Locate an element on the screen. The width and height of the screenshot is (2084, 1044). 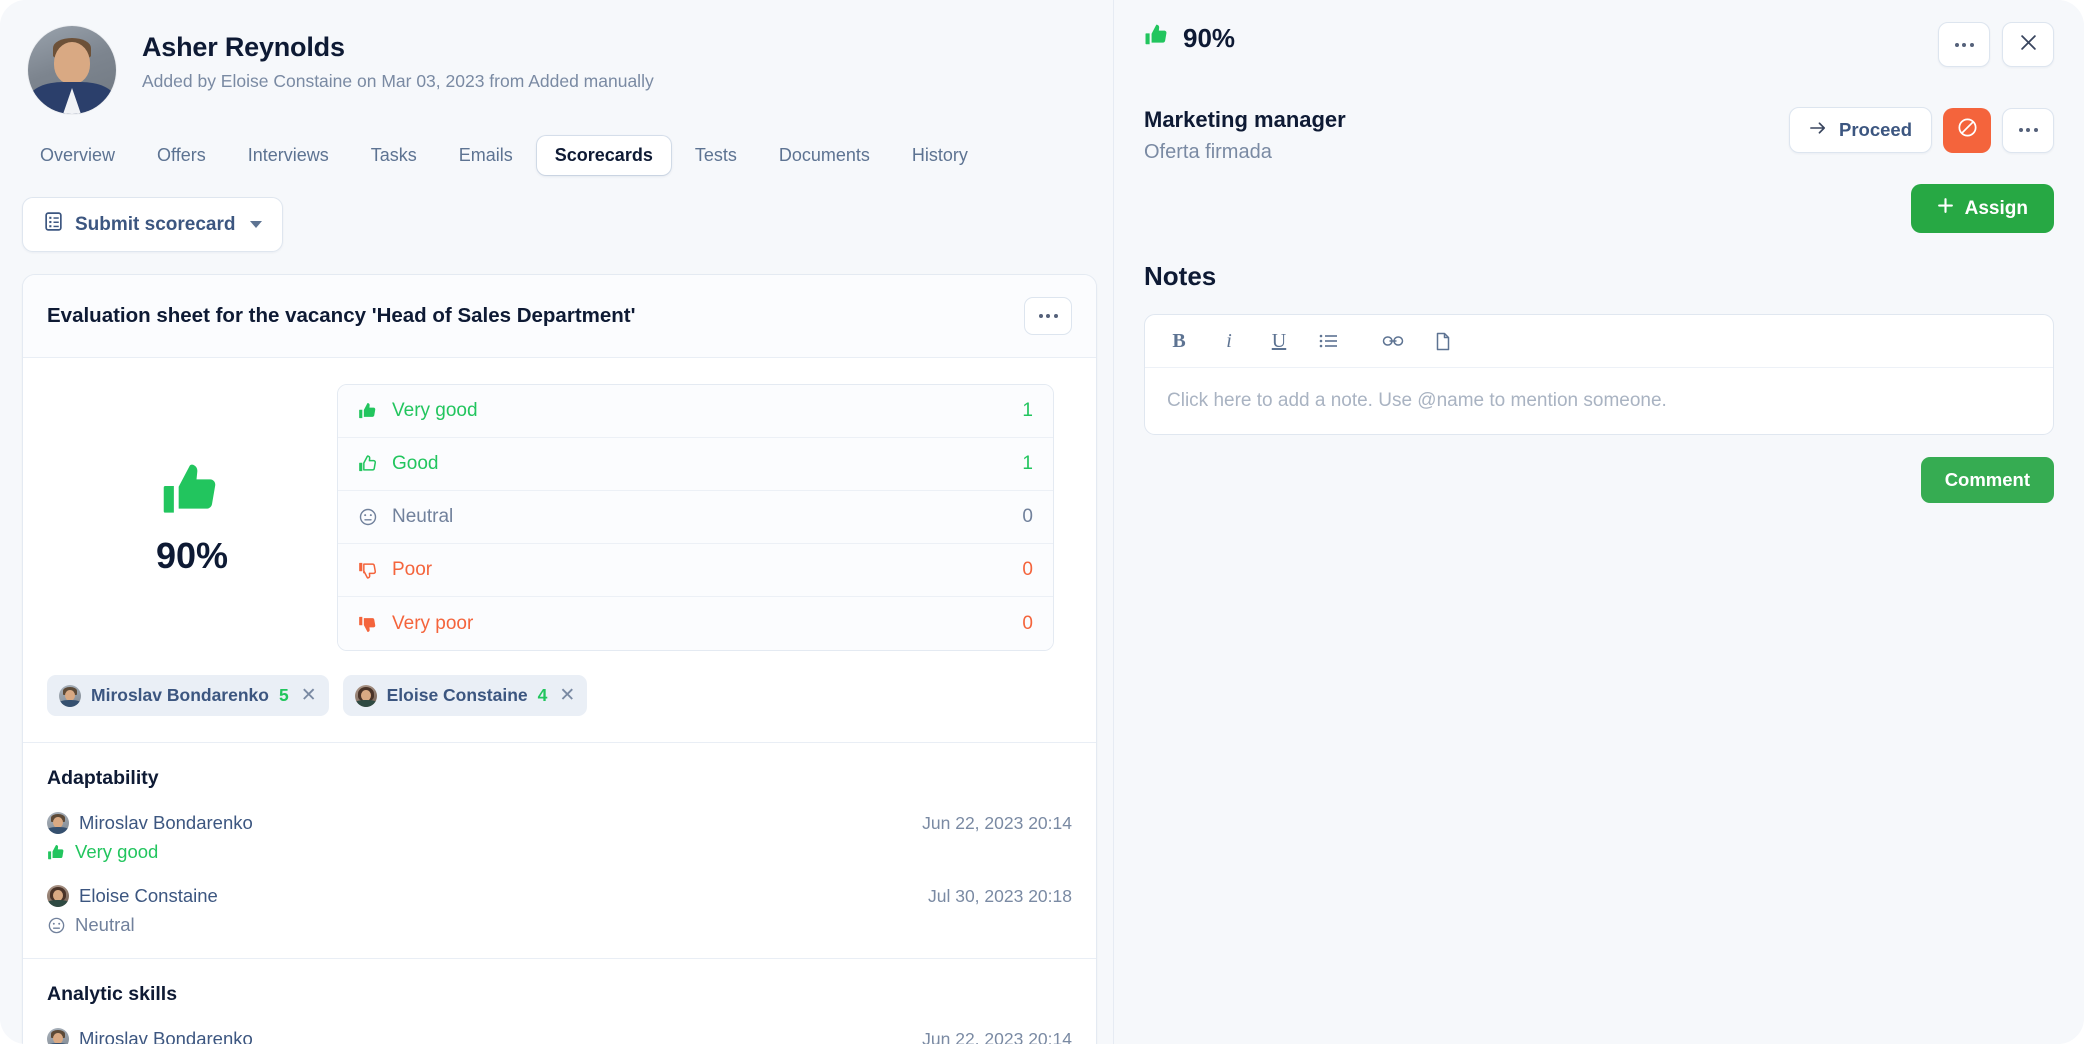
rating-row: Neutral 0 is located at coordinates (695, 517).